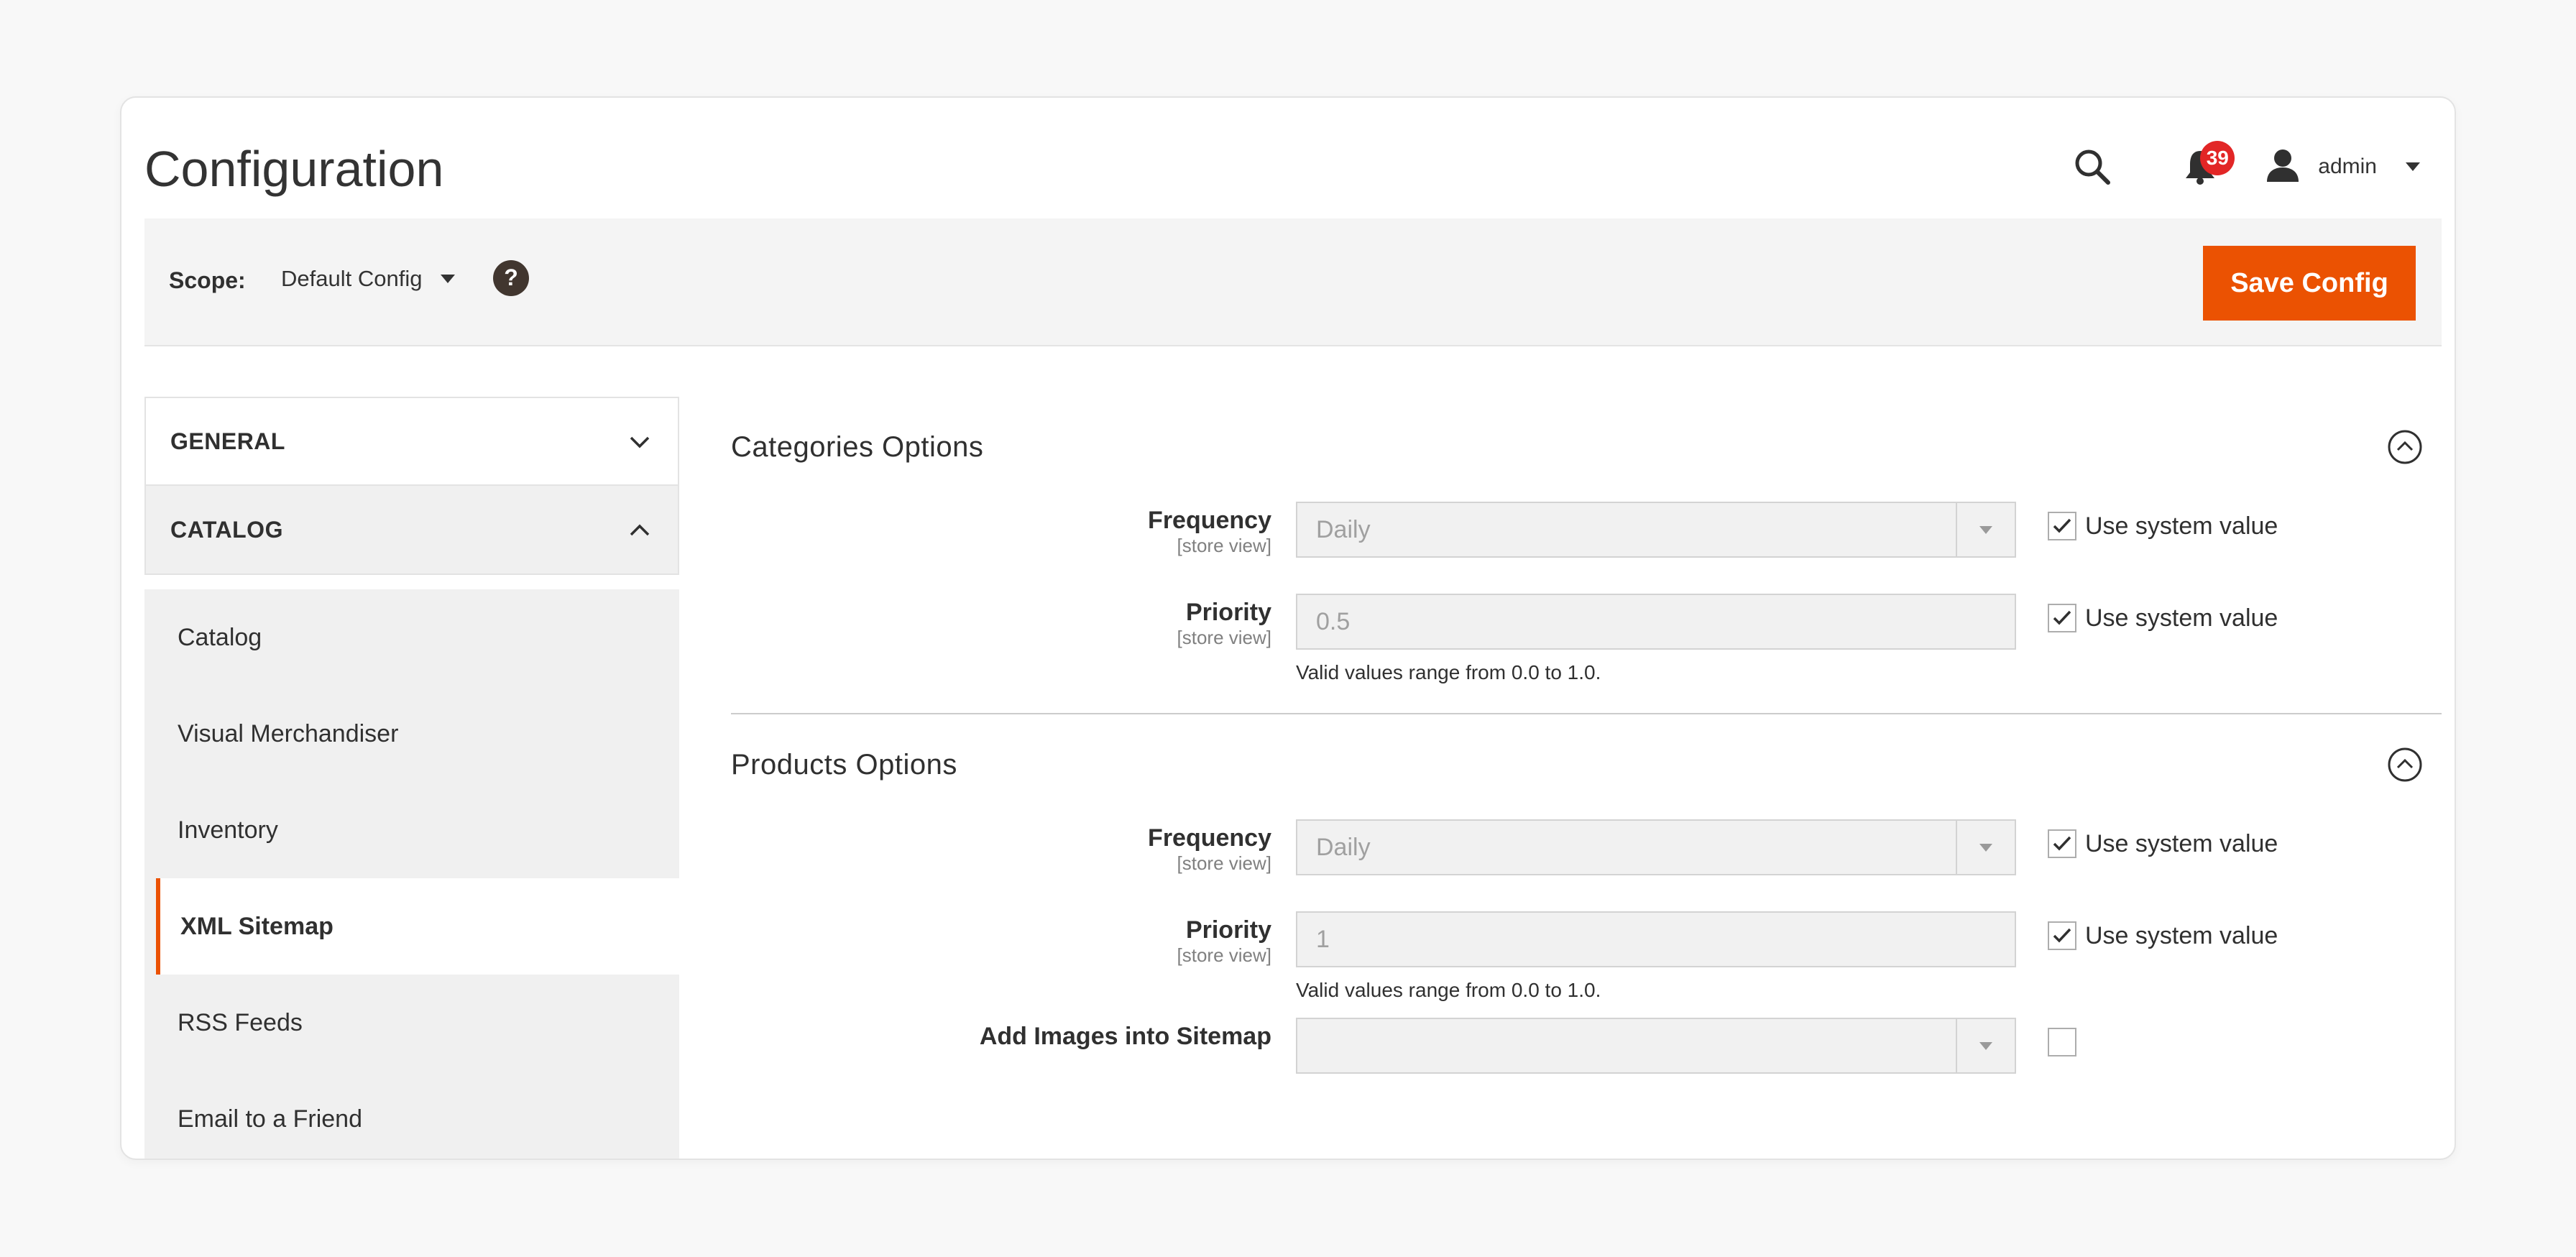 The image size is (2576, 1257). Describe the element at coordinates (857, 446) in the screenshot. I see `section-title: Categories Options` at that location.